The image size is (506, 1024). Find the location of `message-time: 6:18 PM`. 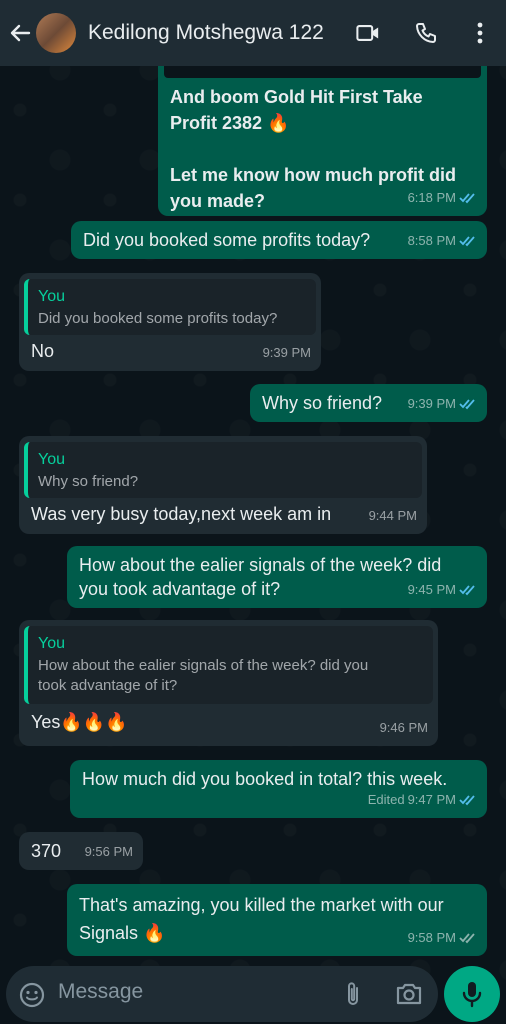

message-time: 6:18 PM is located at coordinates (431, 197).